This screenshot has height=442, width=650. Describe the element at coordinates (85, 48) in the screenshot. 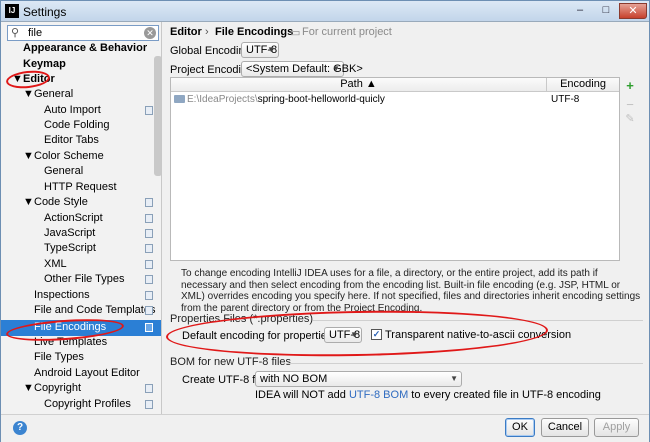

I see `tree-item-appearance-behavior: Appearance & Behavior` at that location.